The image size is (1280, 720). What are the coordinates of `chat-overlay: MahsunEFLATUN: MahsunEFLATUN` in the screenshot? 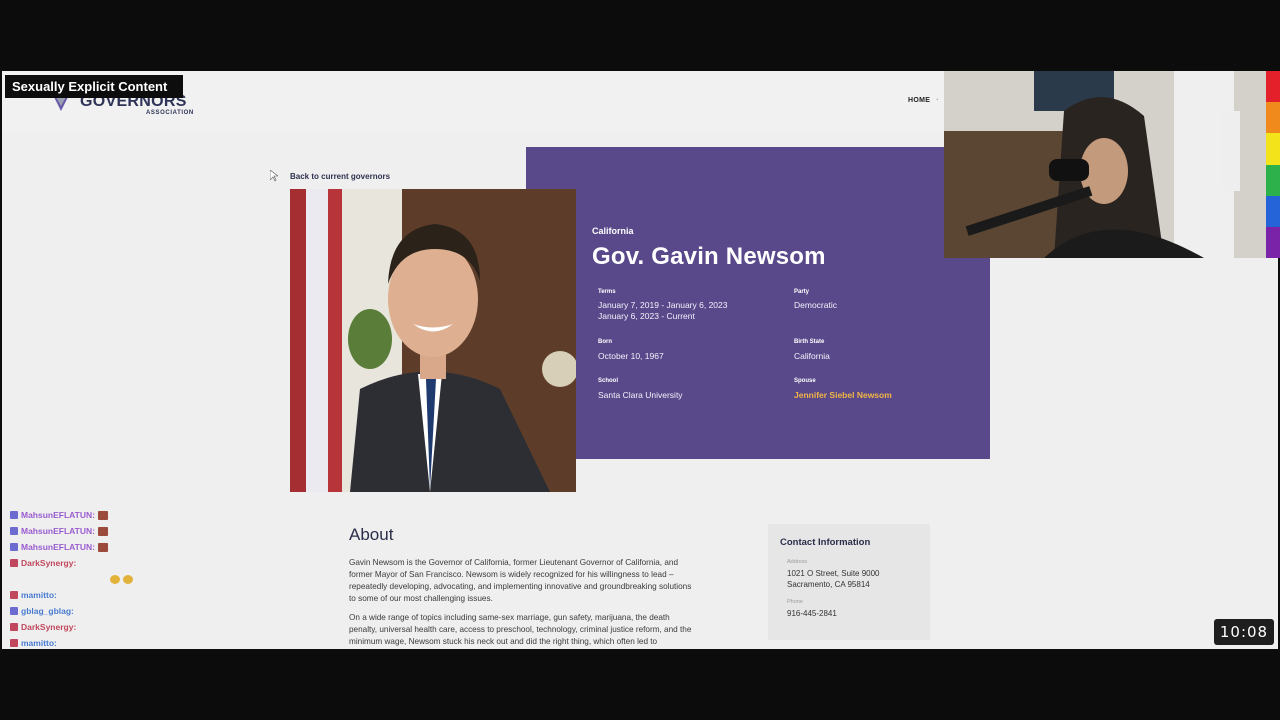 It's located at (140, 579).